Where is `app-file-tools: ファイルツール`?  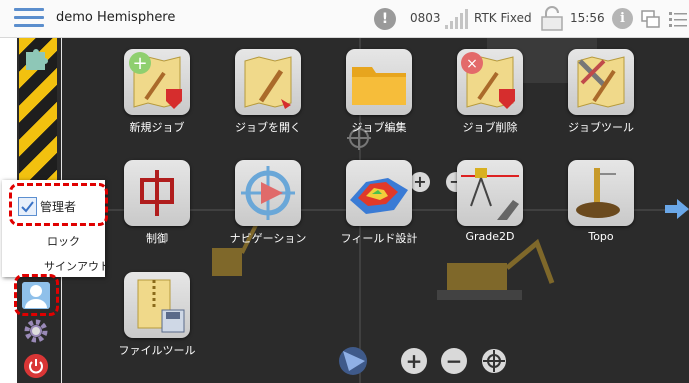 app-file-tools: ファイルツール is located at coordinates (157, 314).